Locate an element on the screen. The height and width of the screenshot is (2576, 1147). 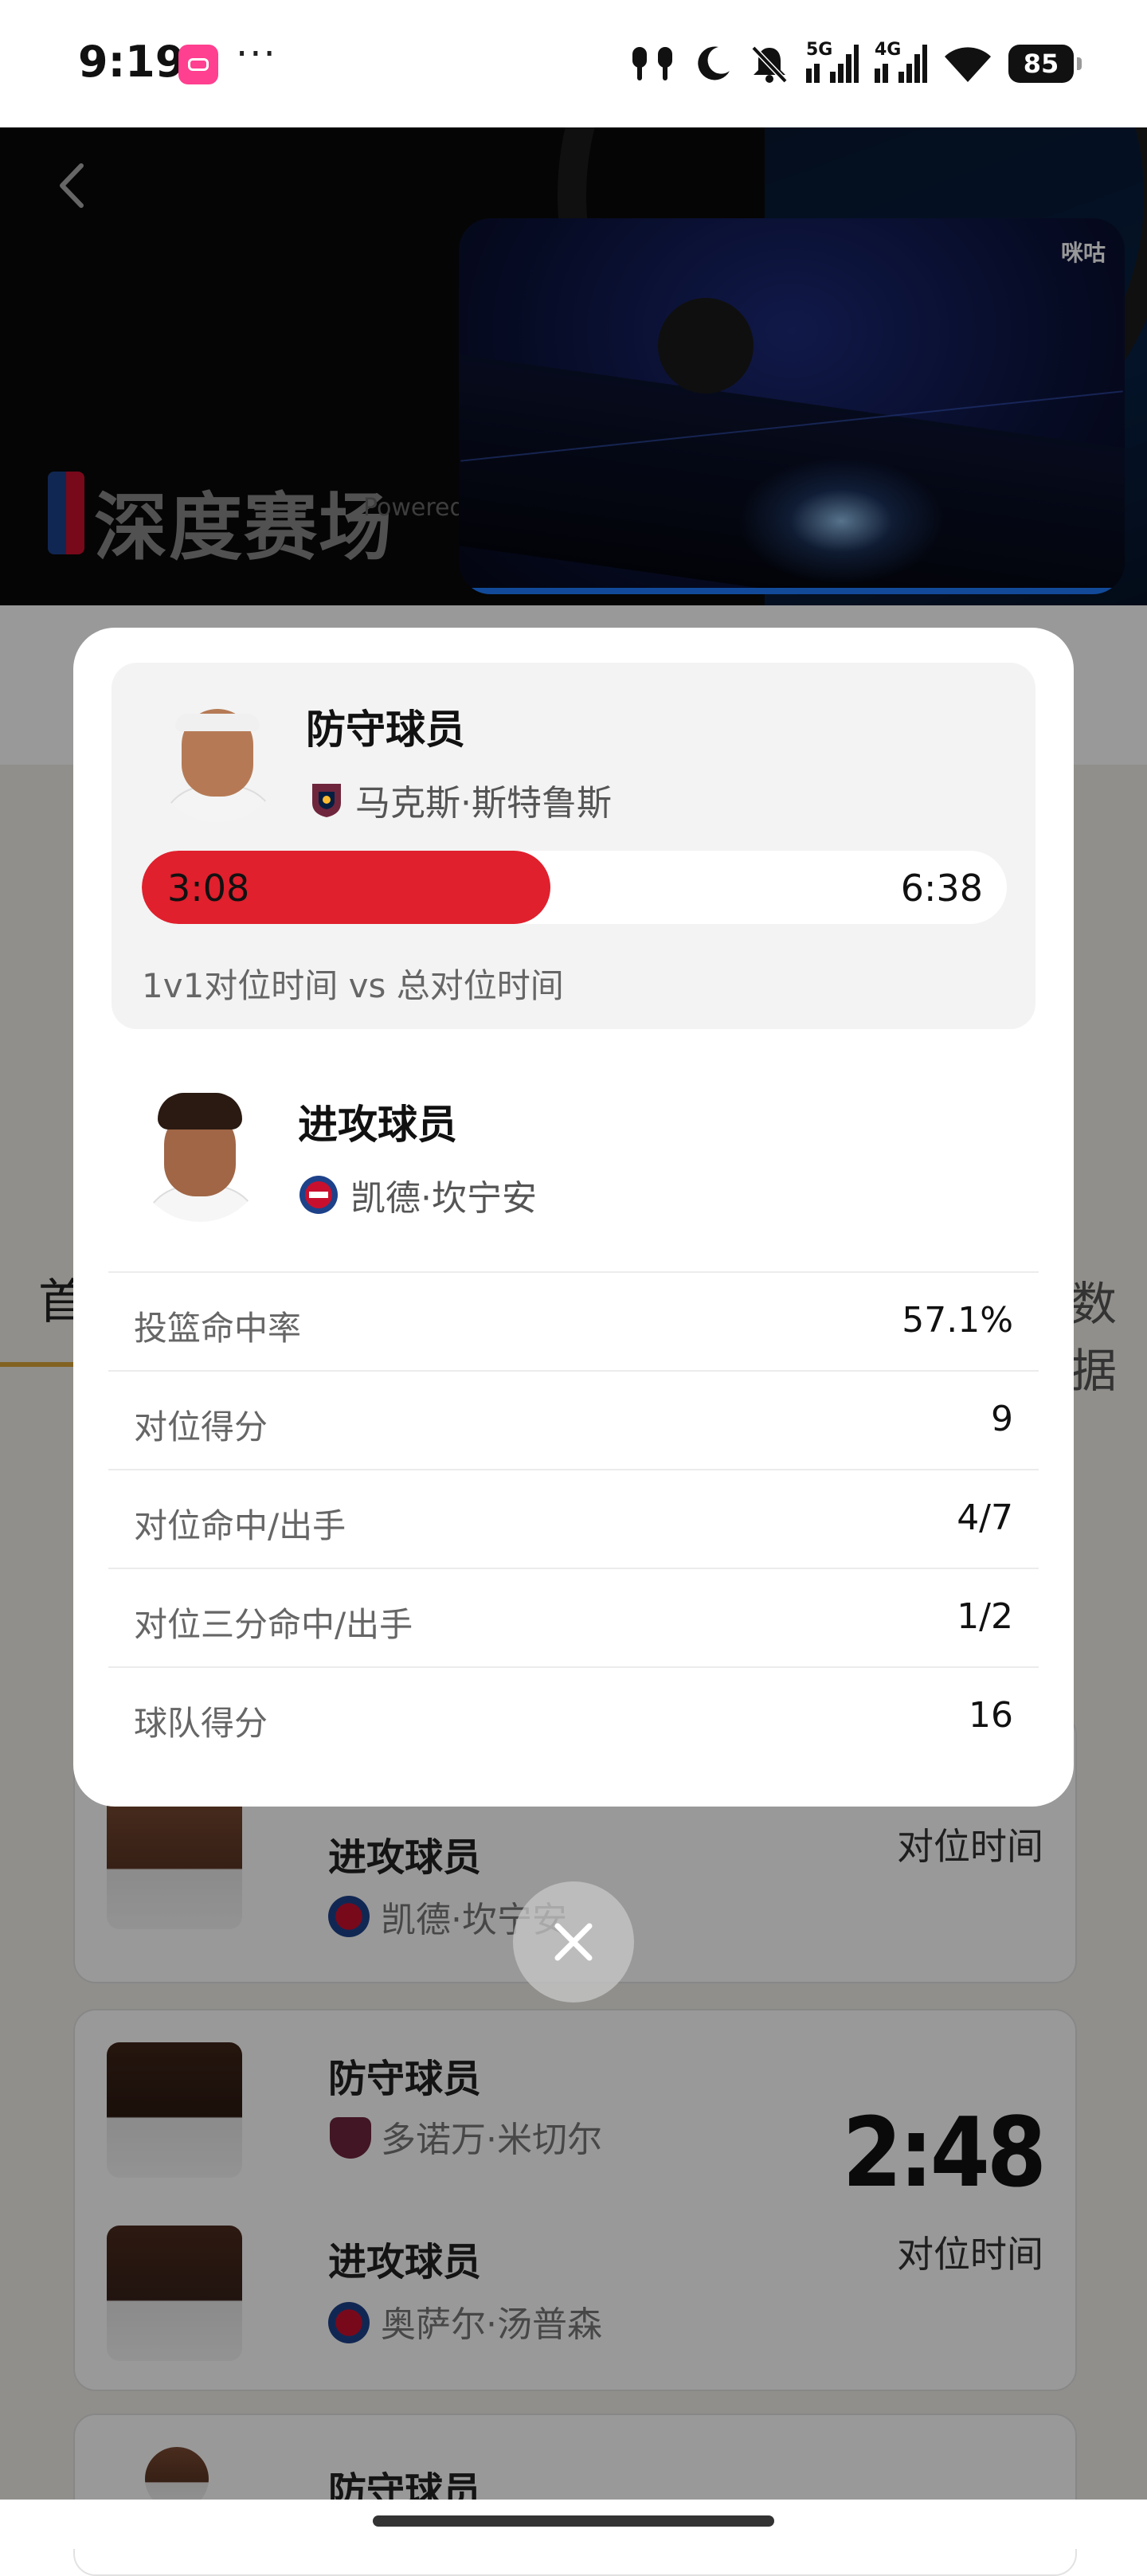
matchup-card: 防守球员 is located at coordinates (575, 2495).